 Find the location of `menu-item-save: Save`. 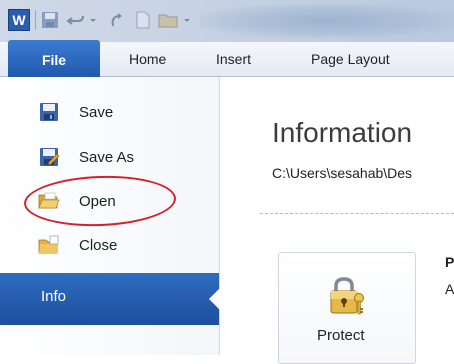

menu-item-save: Save is located at coordinates (109, 112).